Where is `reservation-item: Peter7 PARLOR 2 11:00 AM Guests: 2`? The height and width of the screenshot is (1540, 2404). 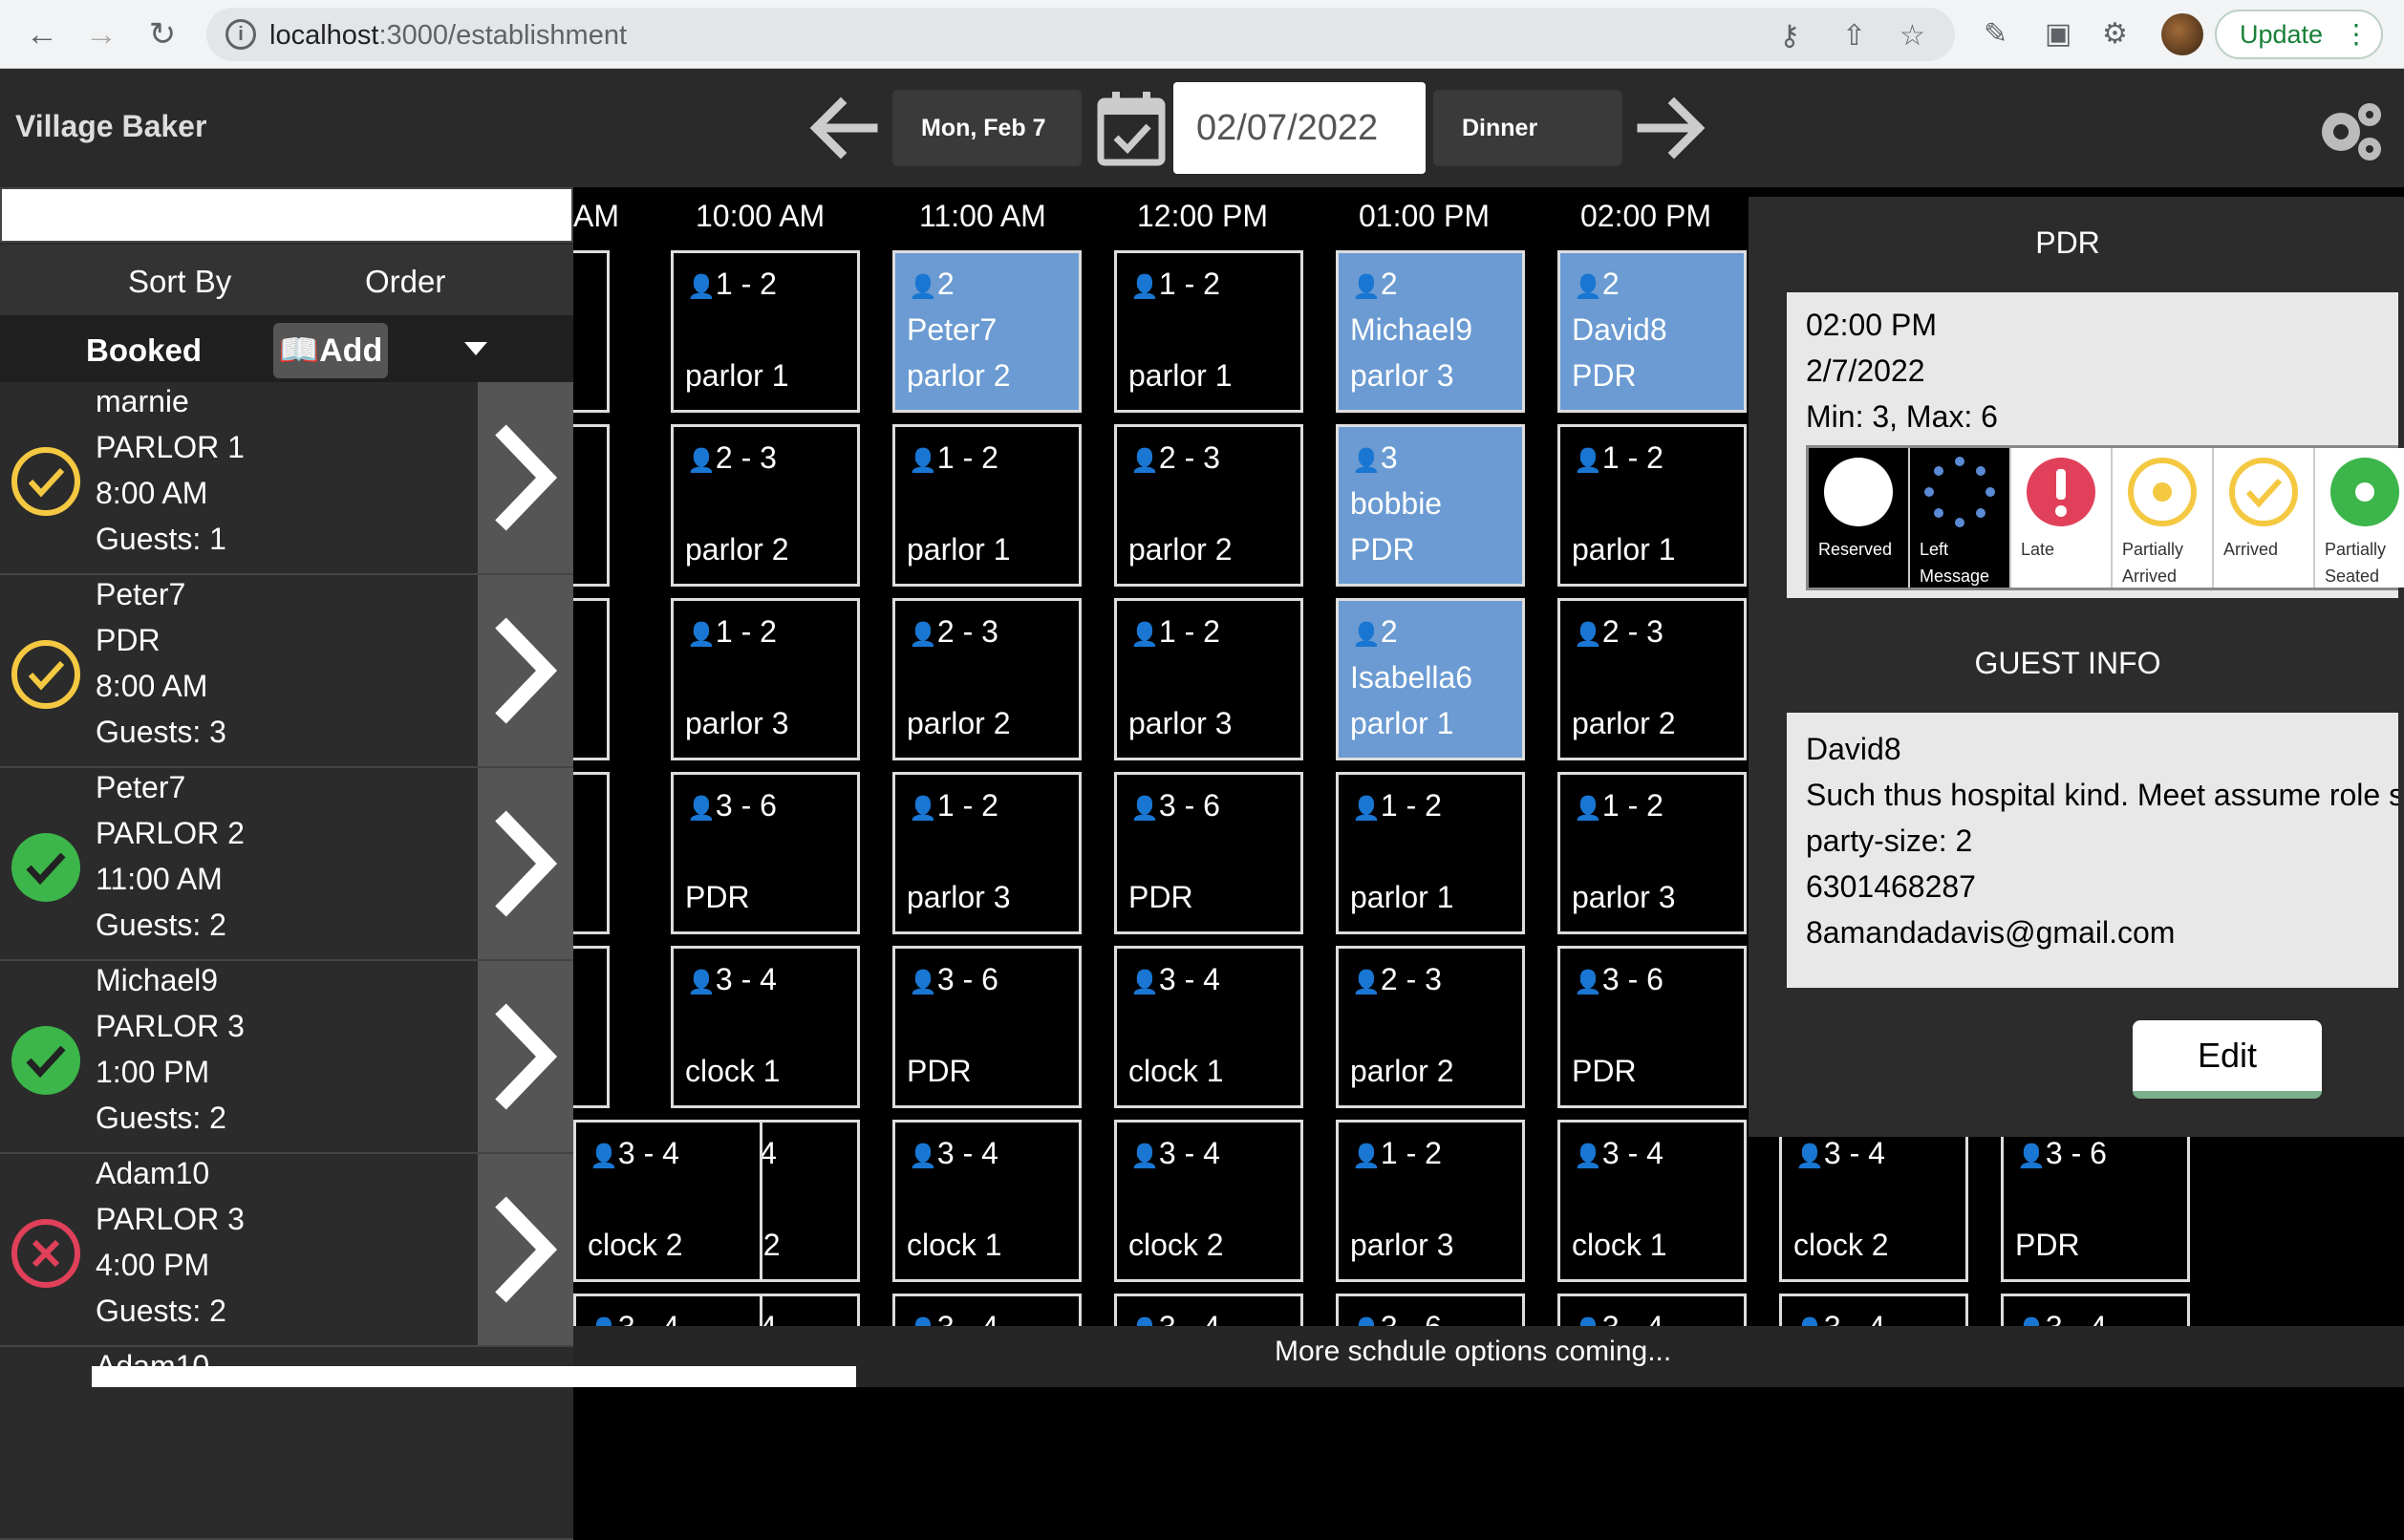
reservation-item: Peter7 PARLOR 2 11:00 AM Guests: 2 is located at coordinates (286, 864).